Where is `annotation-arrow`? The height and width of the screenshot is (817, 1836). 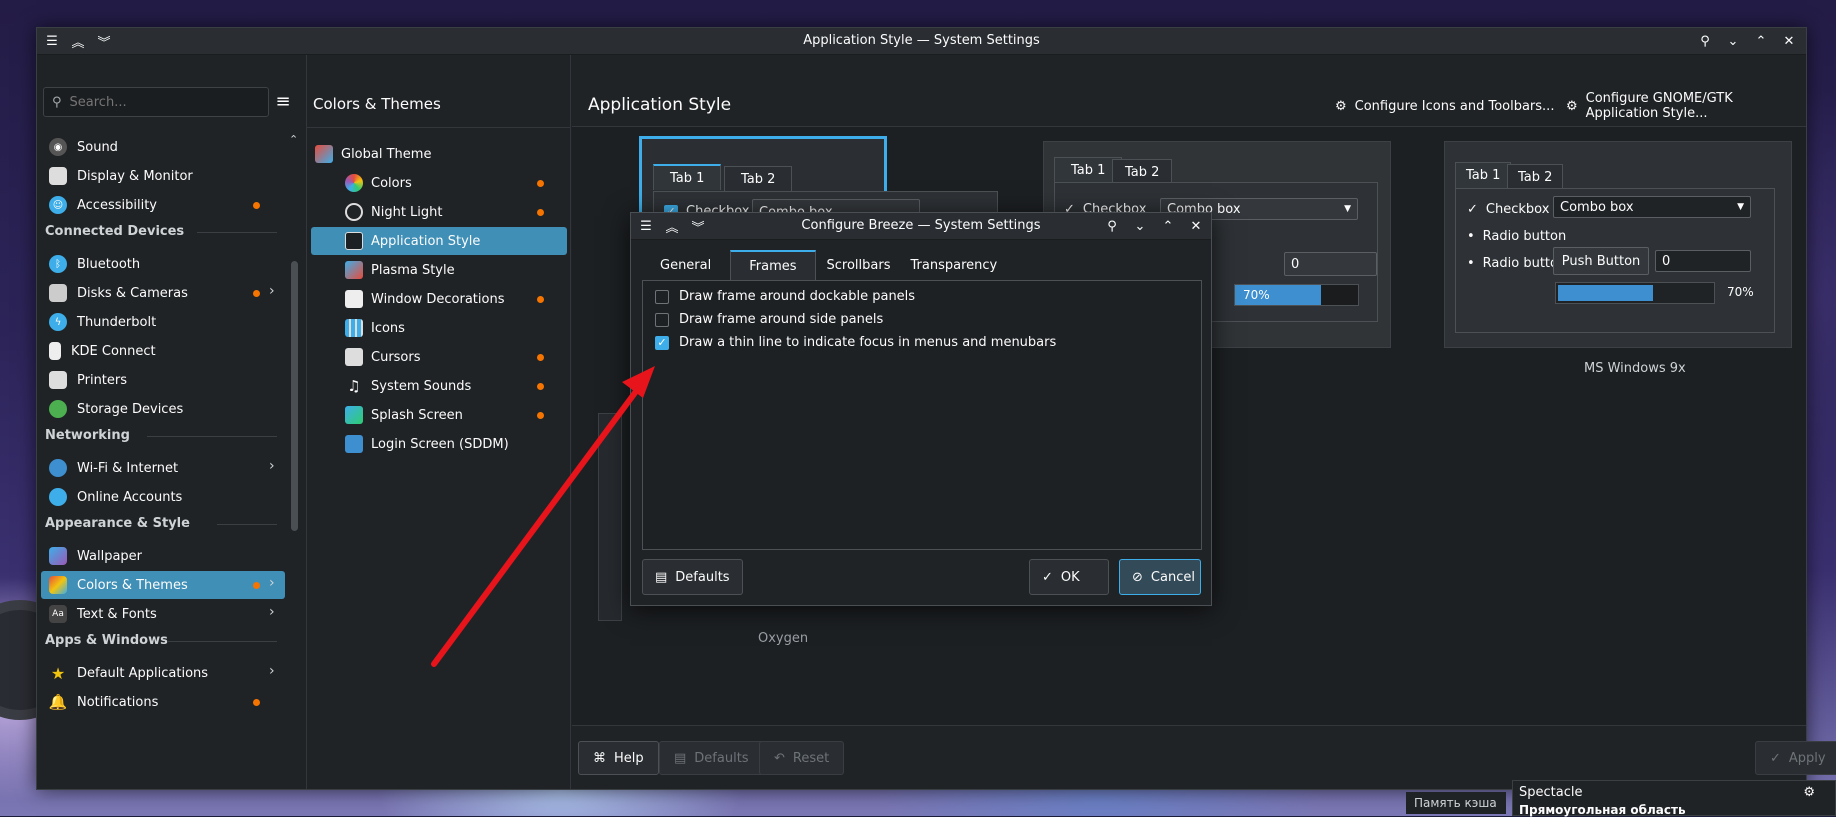 annotation-arrow is located at coordinates (543, 516).